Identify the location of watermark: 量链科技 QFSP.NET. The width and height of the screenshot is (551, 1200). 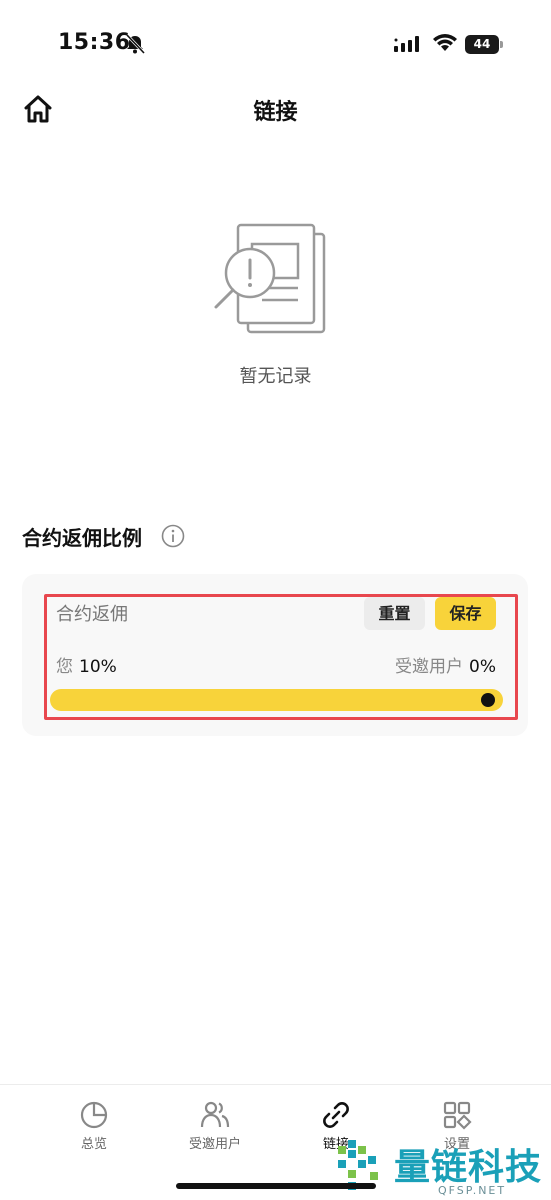
(440, 1168).